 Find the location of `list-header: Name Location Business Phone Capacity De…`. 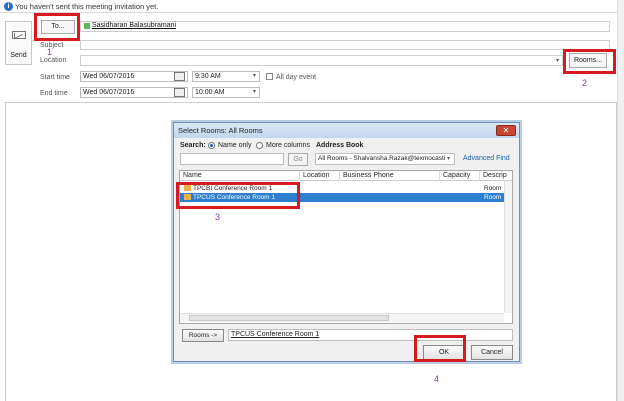

list-header: Name Location Business Phone Capacity De… is located at coordinates (346, 176).